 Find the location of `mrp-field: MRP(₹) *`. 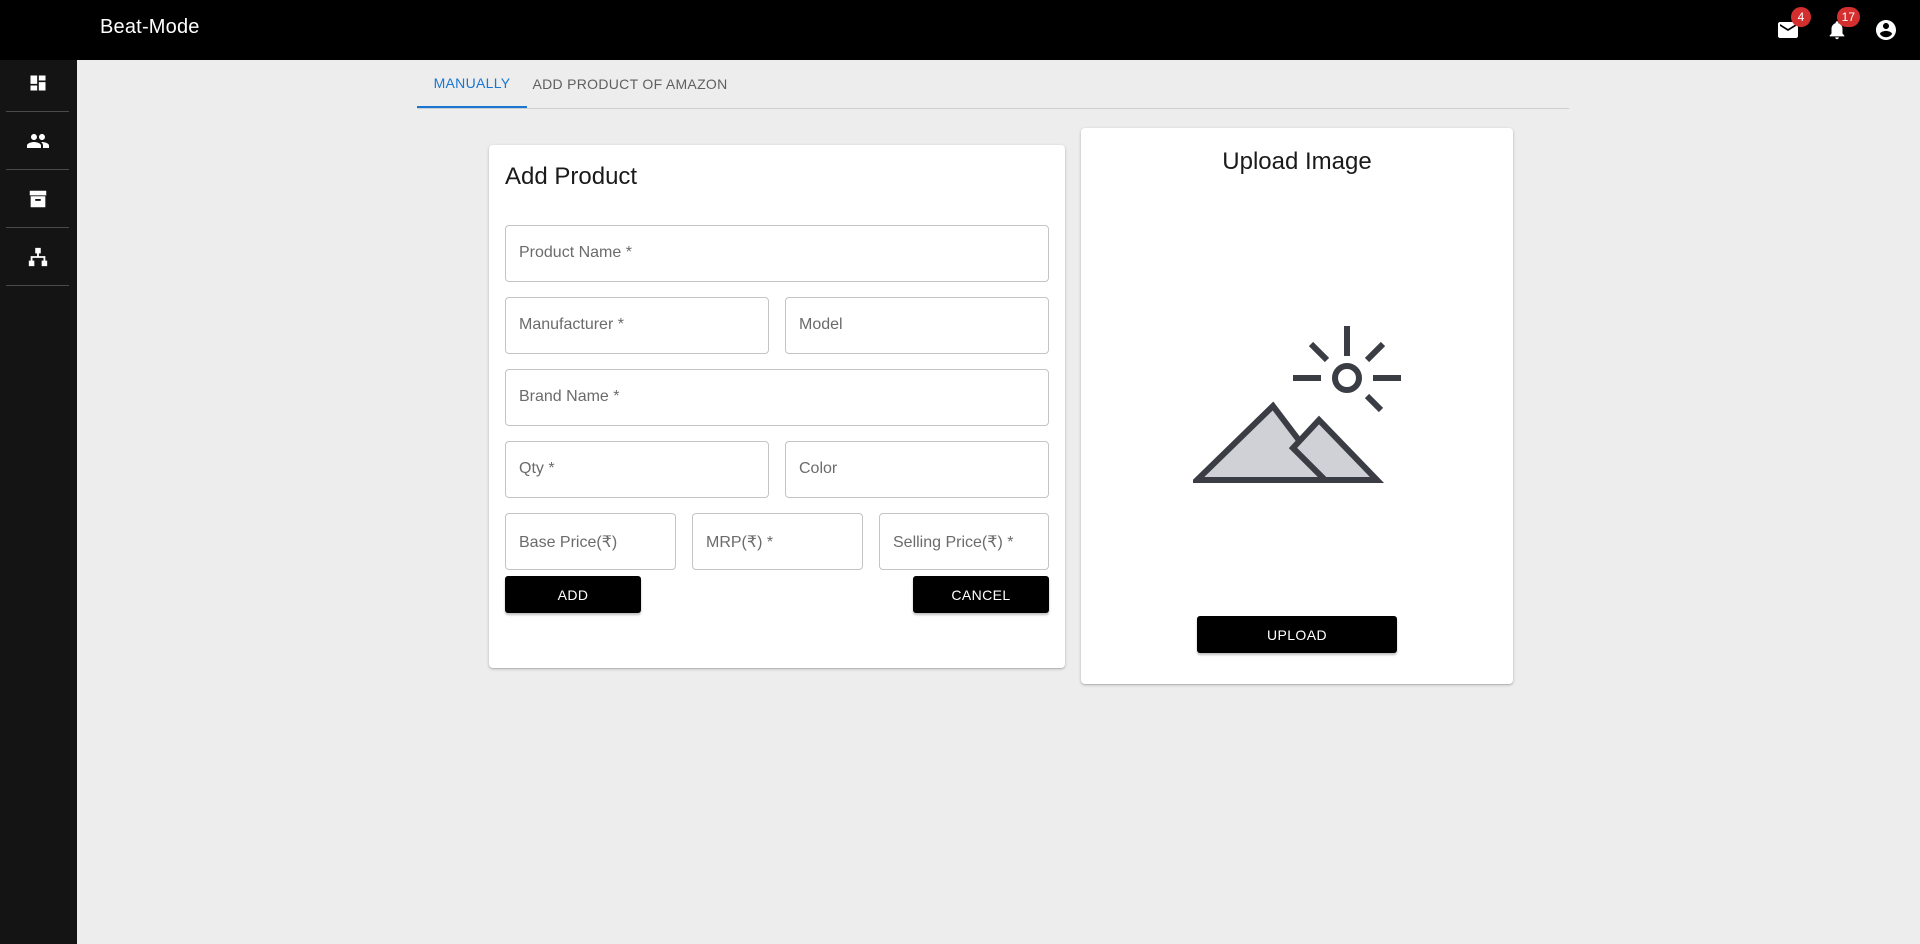

mrp-field: MRP(₹) * is located at coordinates (777, 541).